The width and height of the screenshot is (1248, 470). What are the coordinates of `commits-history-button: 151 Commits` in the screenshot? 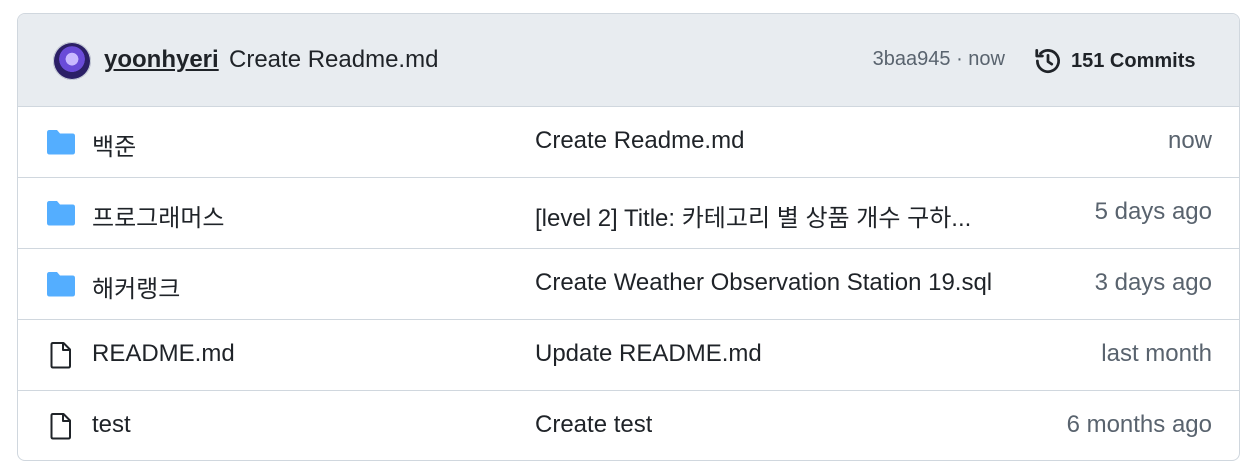 It's located at (1114, 61).